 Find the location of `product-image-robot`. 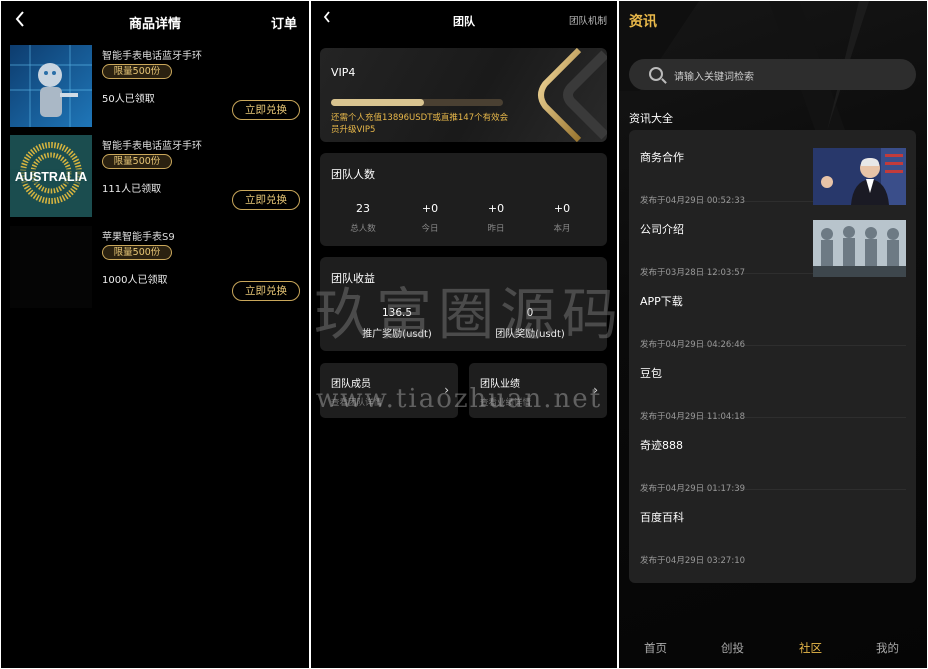

product-image-robot is located at coordinates (51, 86).